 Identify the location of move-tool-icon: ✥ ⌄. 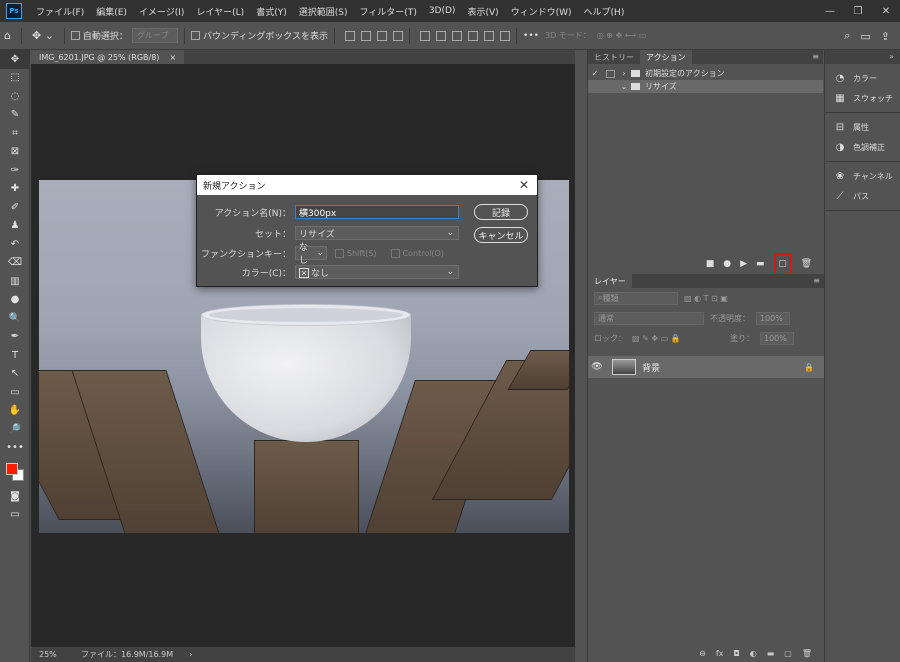
(43, 35).